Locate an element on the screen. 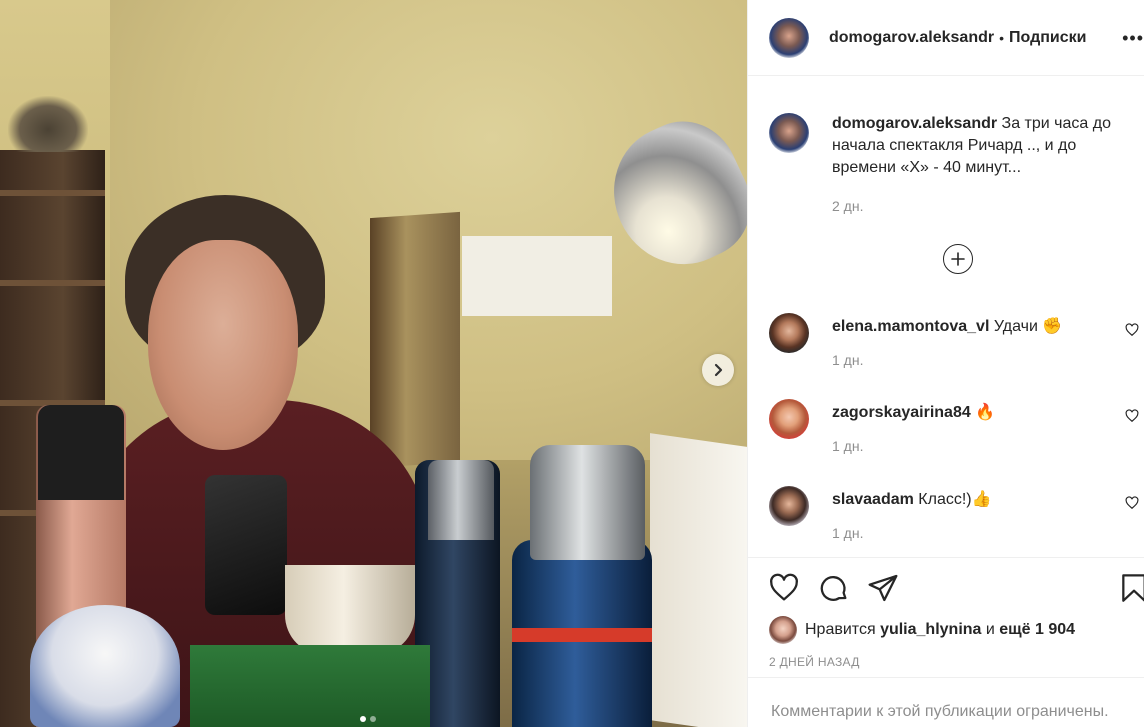 The image size is (1144, 727). likes-and: и is located at coordinates (990, 629).